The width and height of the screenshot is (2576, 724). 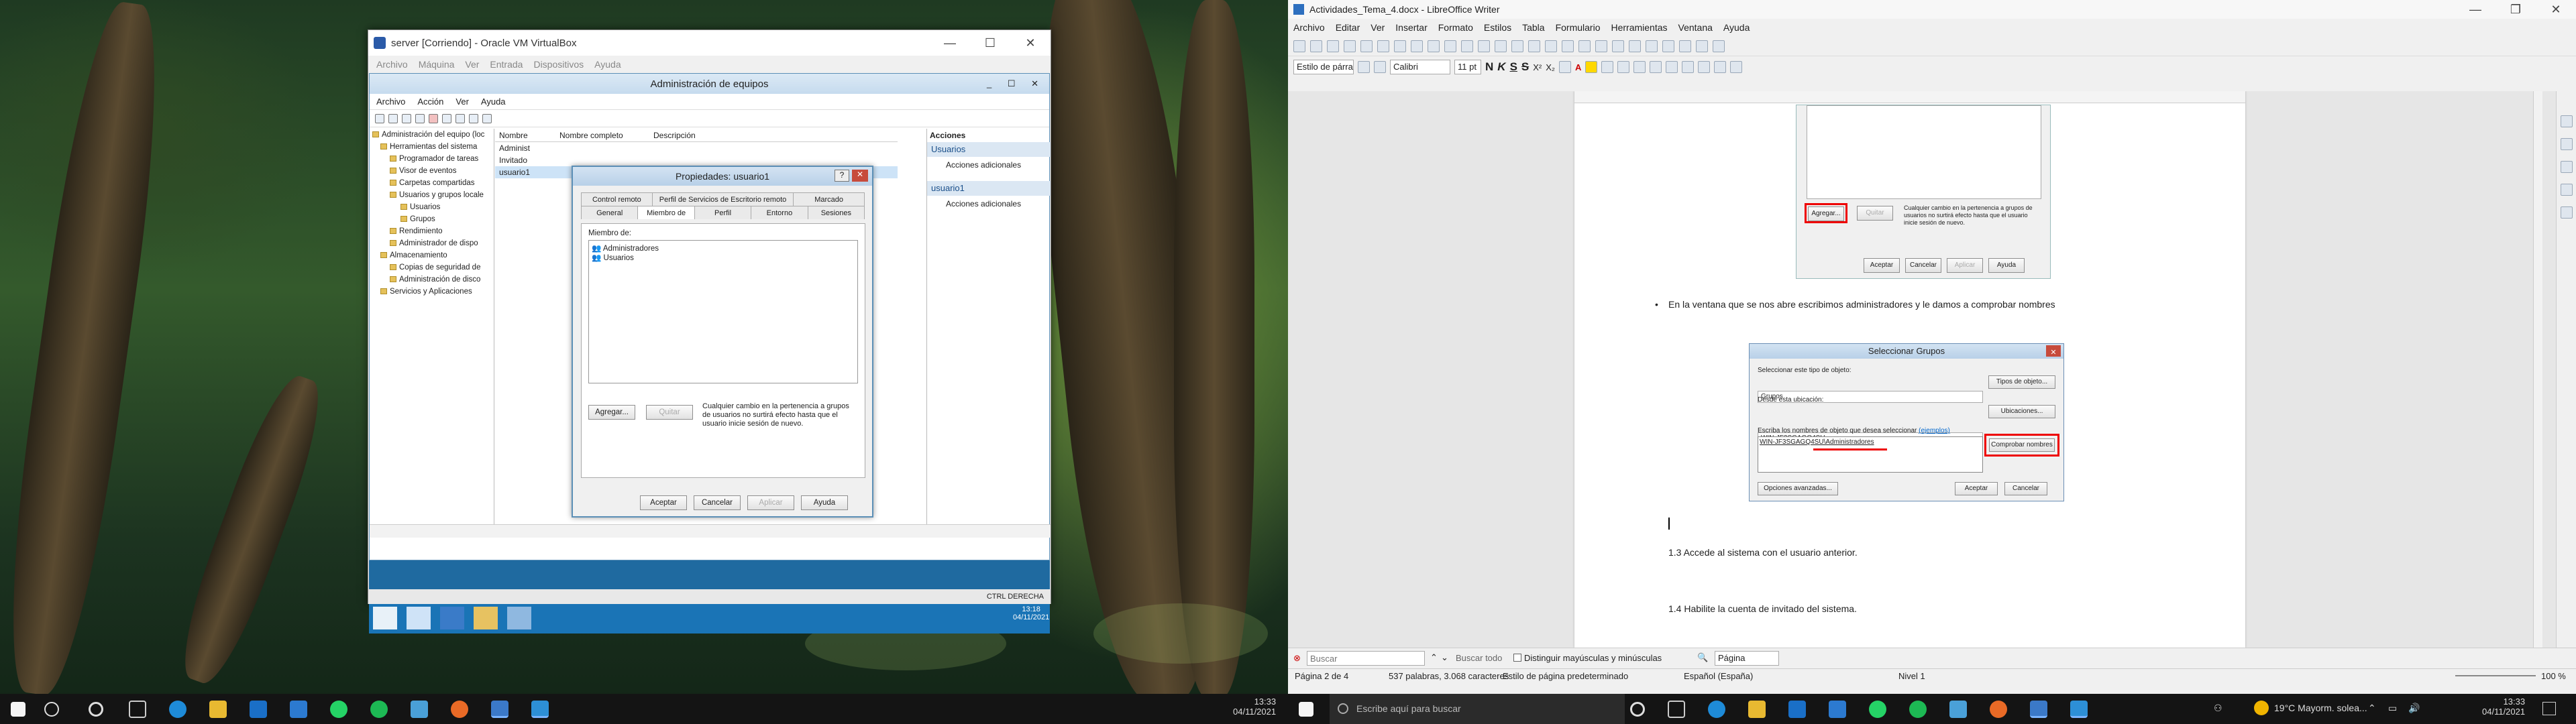 What do you see at coordinates (473, 118) in the screenshot?
I see `help-icon` at bounding box center [473, 118].